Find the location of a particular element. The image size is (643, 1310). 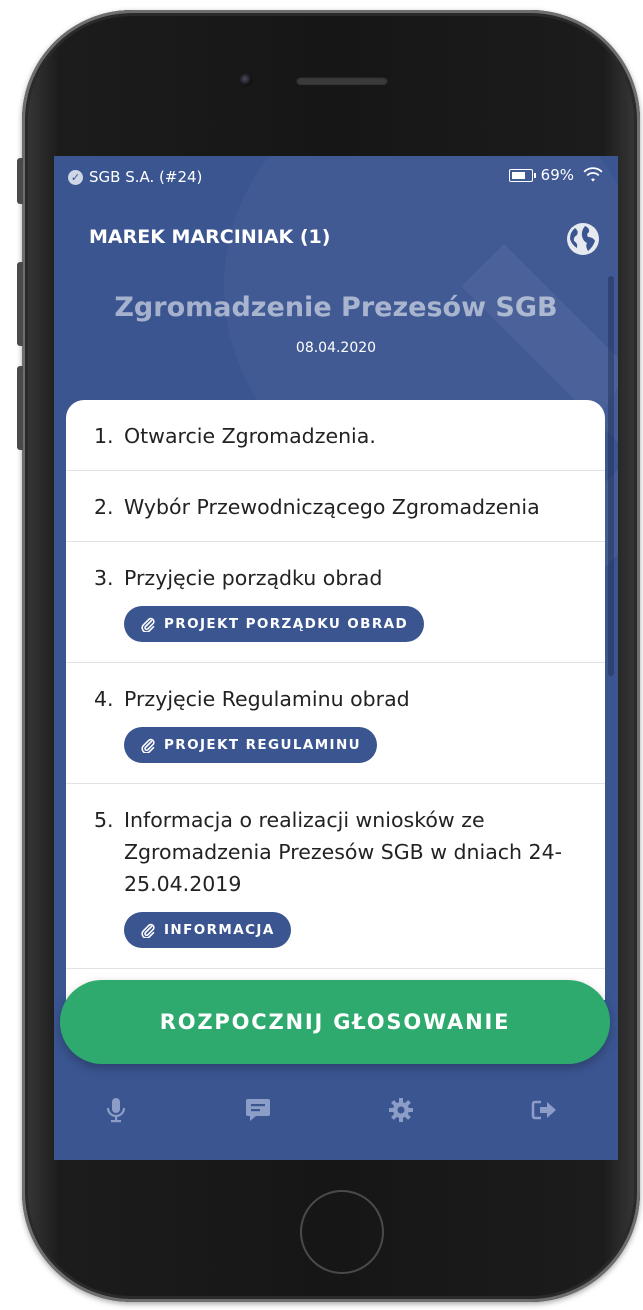

gear-icon is located at coordinates (401, 1110).